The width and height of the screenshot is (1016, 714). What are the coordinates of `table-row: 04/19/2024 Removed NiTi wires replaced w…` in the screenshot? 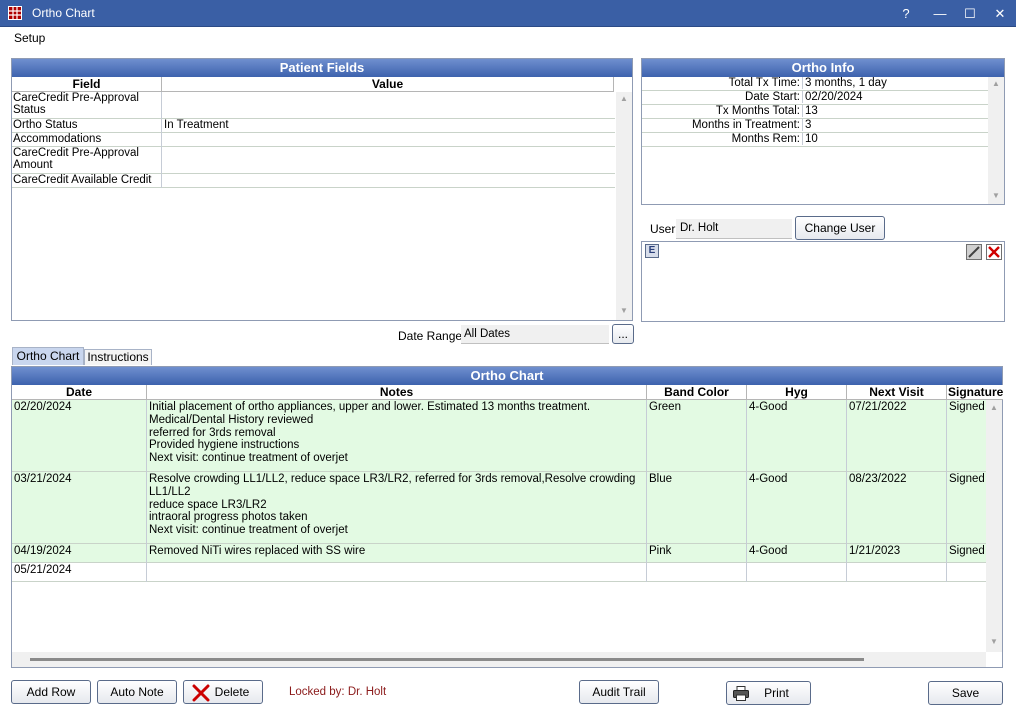 It's located at (499, 553).